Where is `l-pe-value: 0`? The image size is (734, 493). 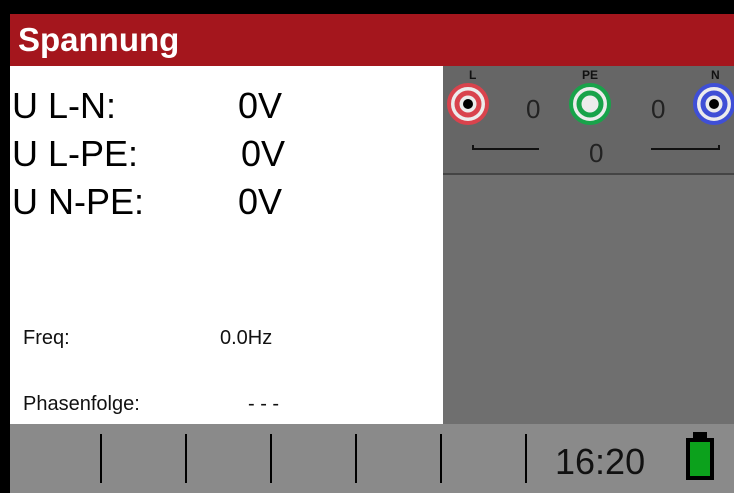 l-pe-value: 0 is located at coordinates (533, 109).